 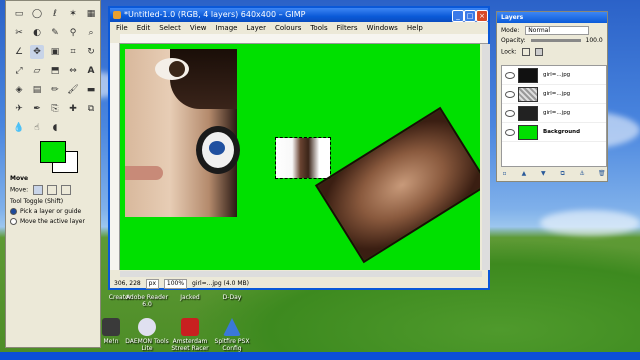 What do you see at coordinates (54, 221) in the screenshot?
I see `option-move-active-layer: Move the active layer` at bounding box center [54, 221].